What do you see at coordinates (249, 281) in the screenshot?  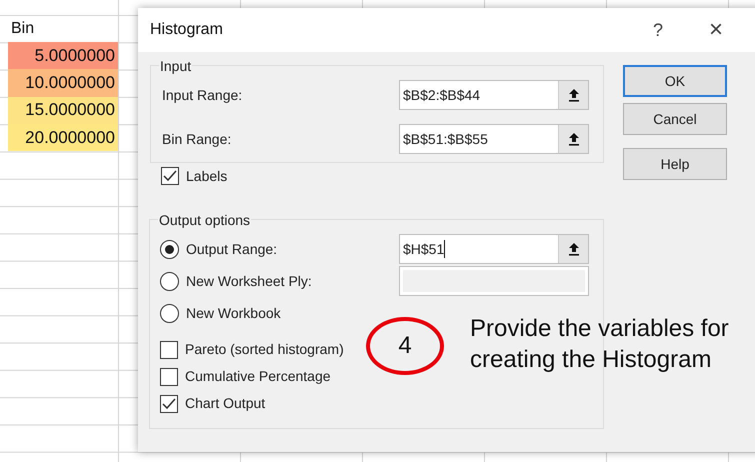 I see `radio-label: New Worksheet Ply:` at bounding box center [249, 281].